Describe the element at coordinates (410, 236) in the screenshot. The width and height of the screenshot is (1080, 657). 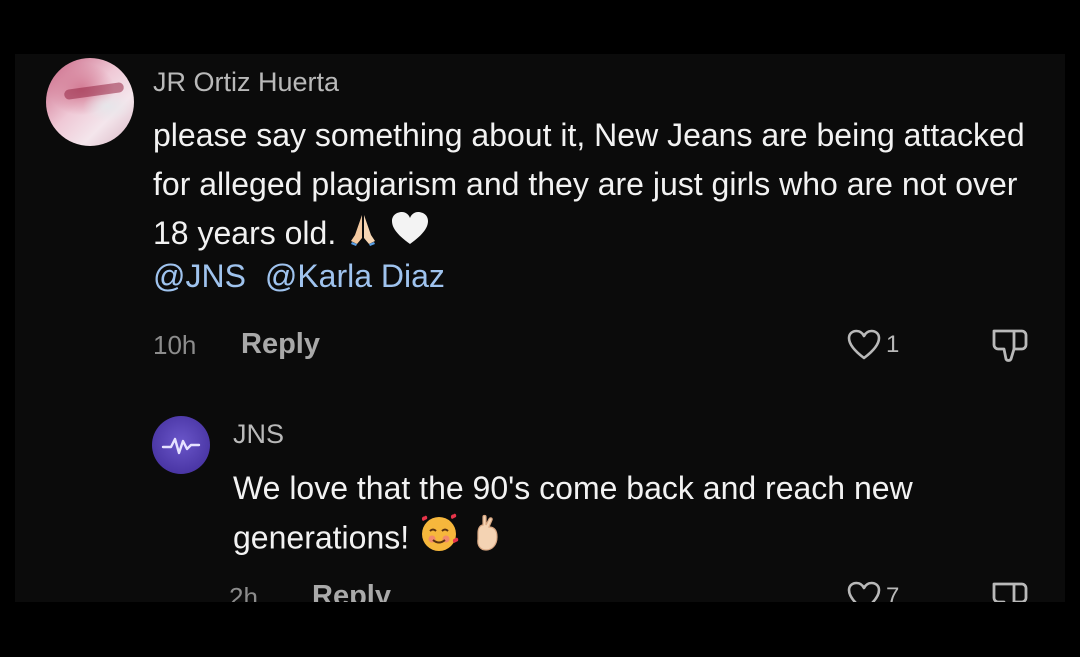
I see `white-heart-icon` at that location.